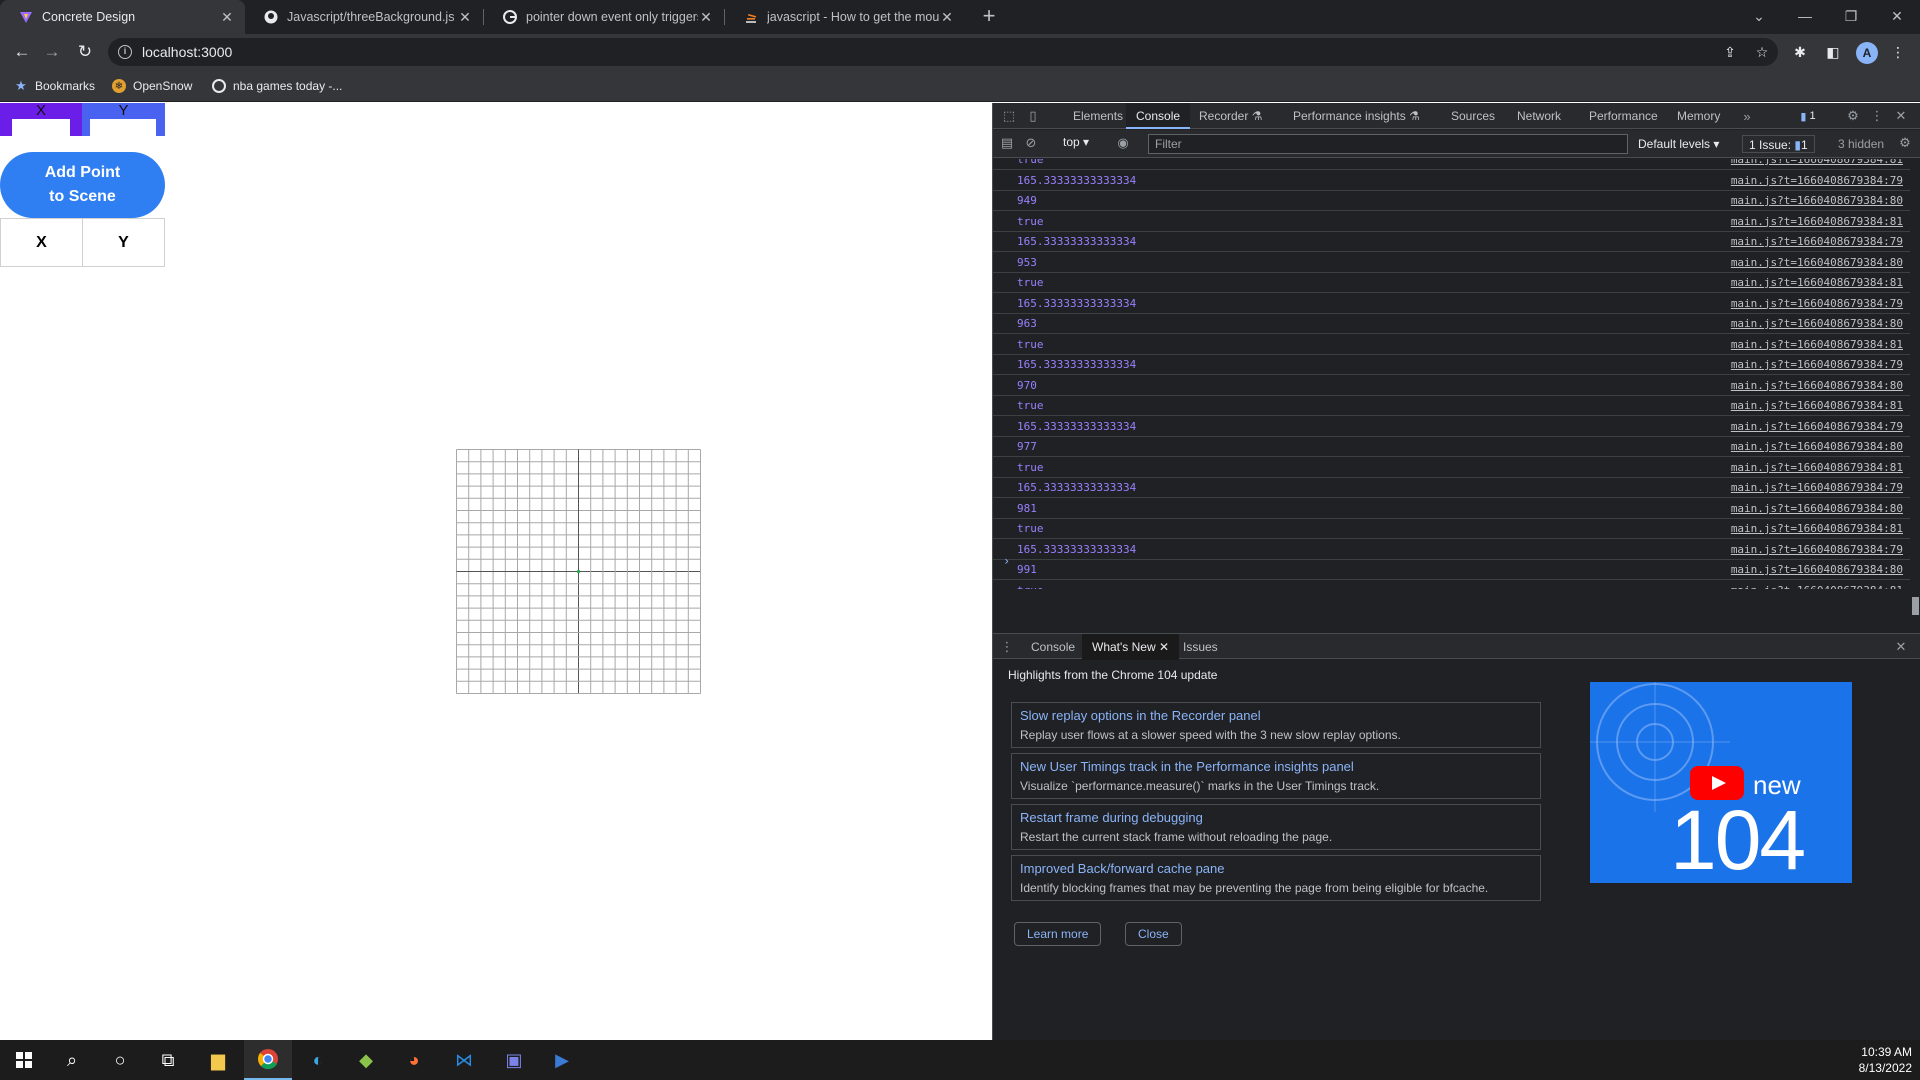 The image size is (1920, 1080). Describe the element at coordinates (1009, 116) in the screenshot. I see `inspect-element-icon: ⬚` at that location.